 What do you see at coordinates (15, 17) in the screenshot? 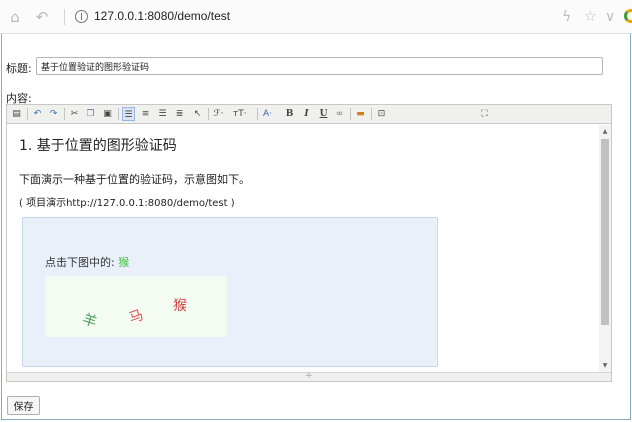
I see `home-icon: ⌂` at bounding box center [15, 17].